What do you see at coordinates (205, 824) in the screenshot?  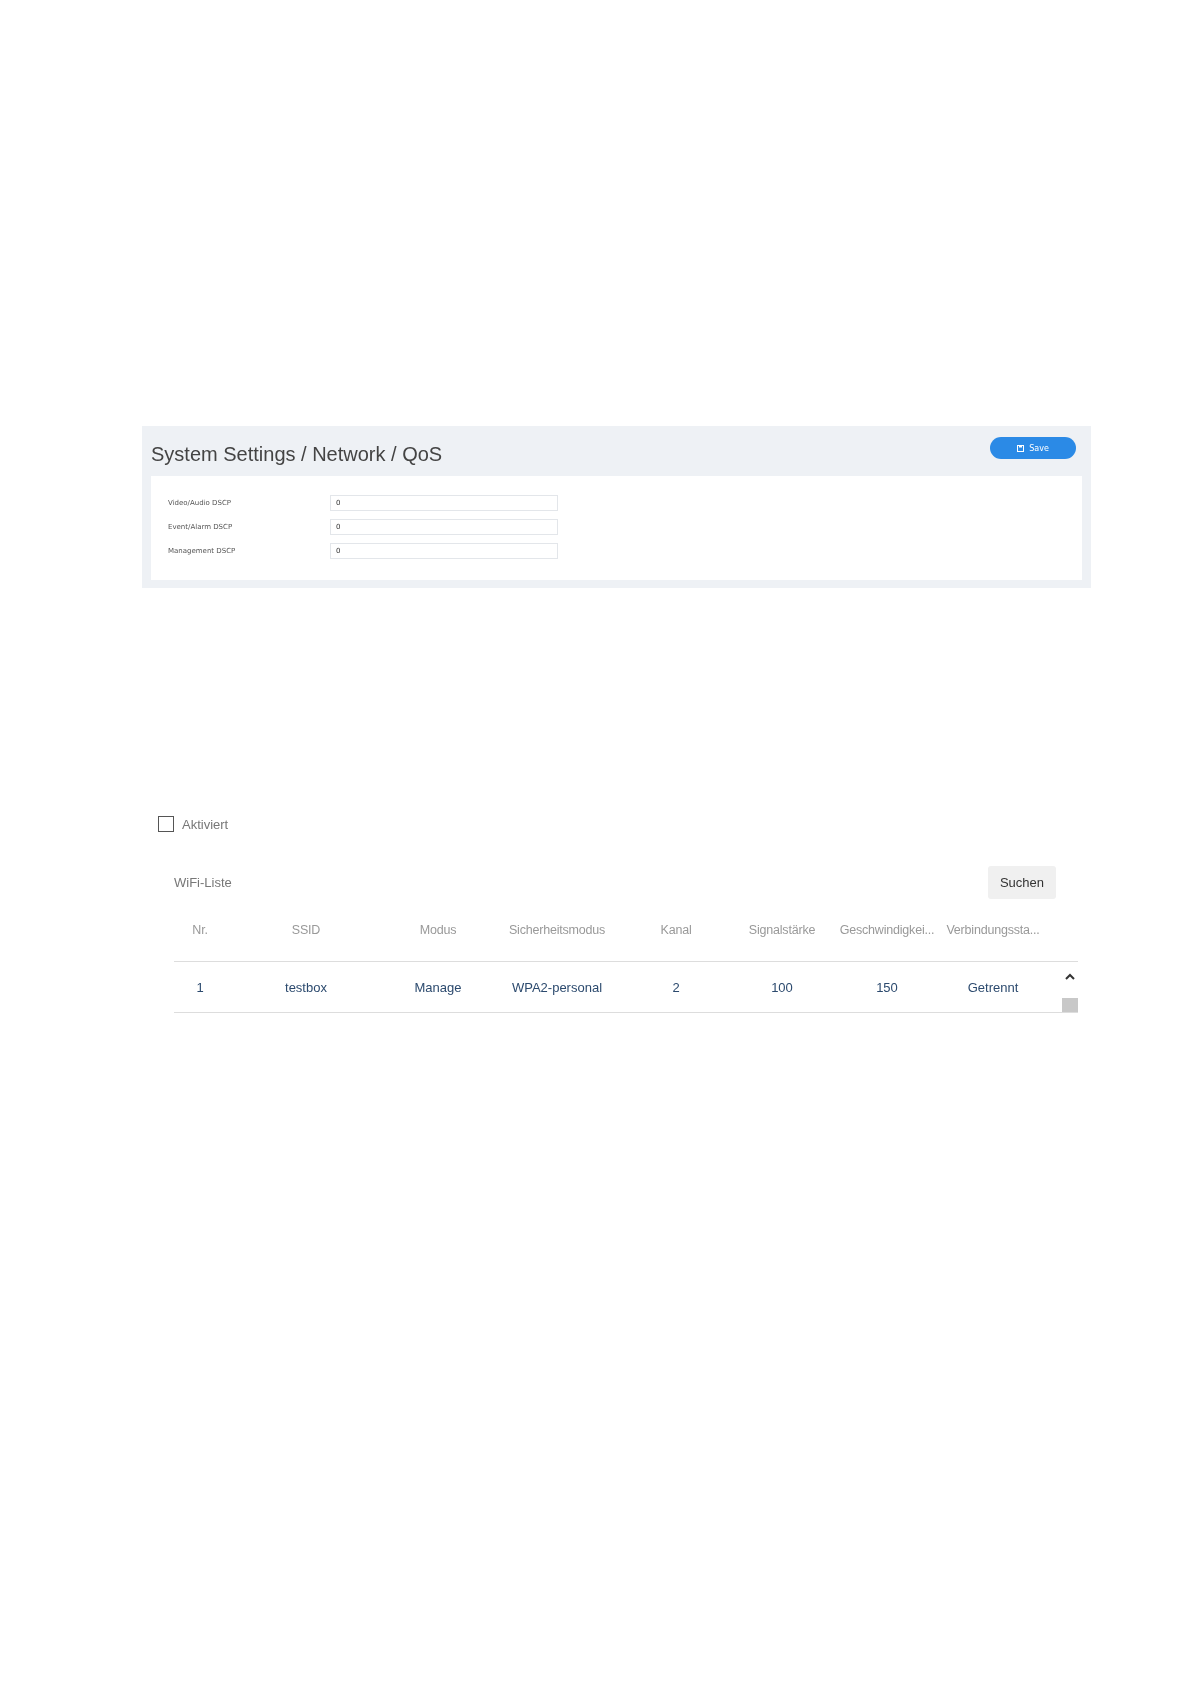 I see `checkbox-label: Aktiviert` at bounding box center [205, 824].